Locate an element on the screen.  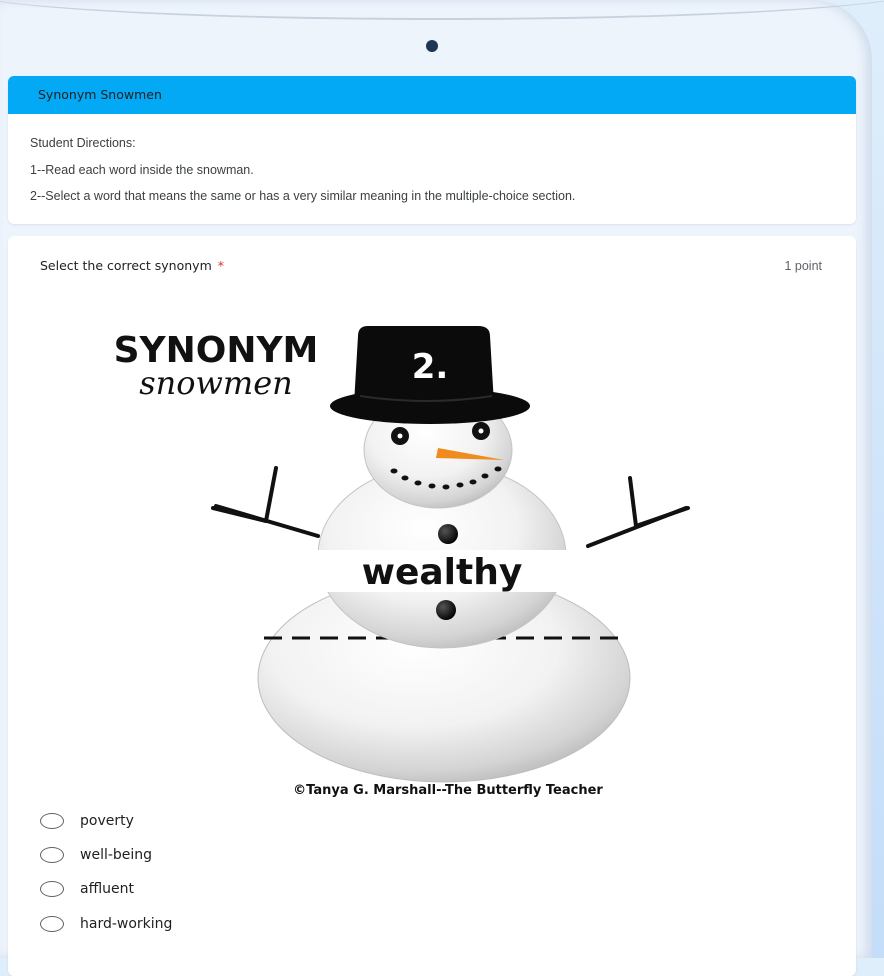
option-label: hard-working is located at coordinates (126, 924).